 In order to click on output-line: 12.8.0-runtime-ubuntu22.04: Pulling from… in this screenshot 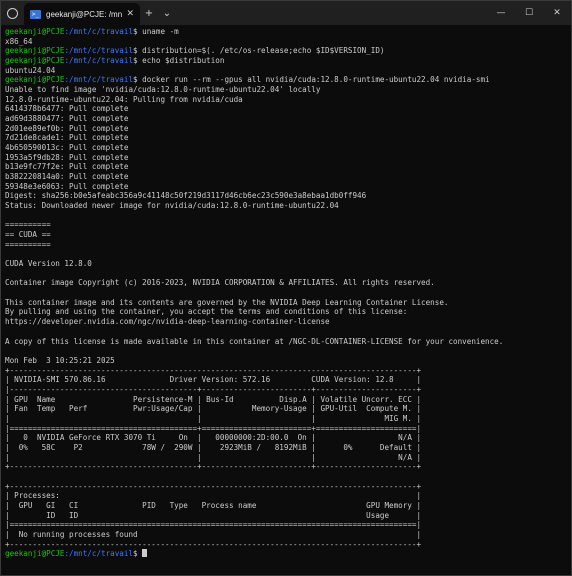, I will do `click(124, 99)`.